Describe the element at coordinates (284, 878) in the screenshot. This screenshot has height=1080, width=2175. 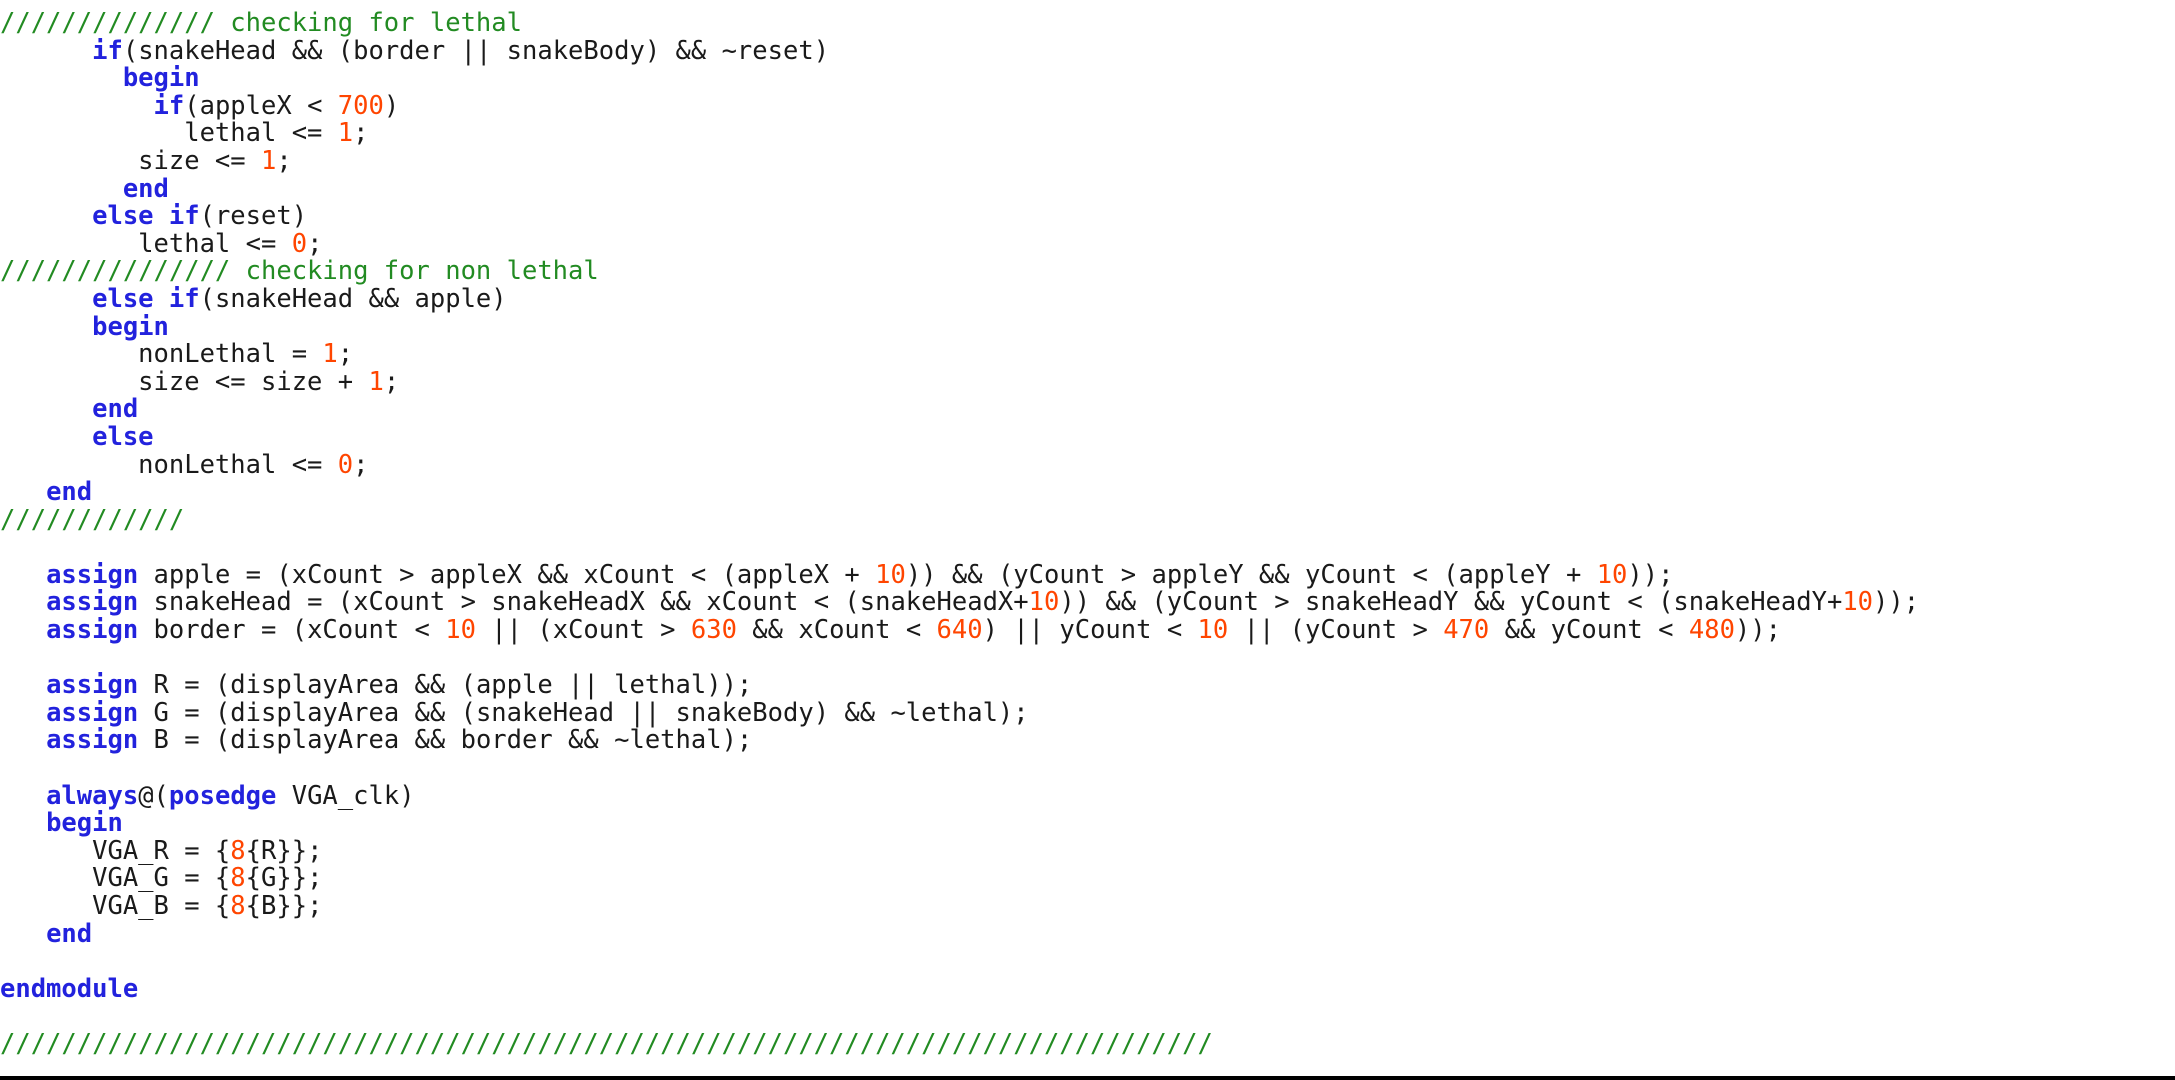
I see `code-token-plain: {G}};` at that location.